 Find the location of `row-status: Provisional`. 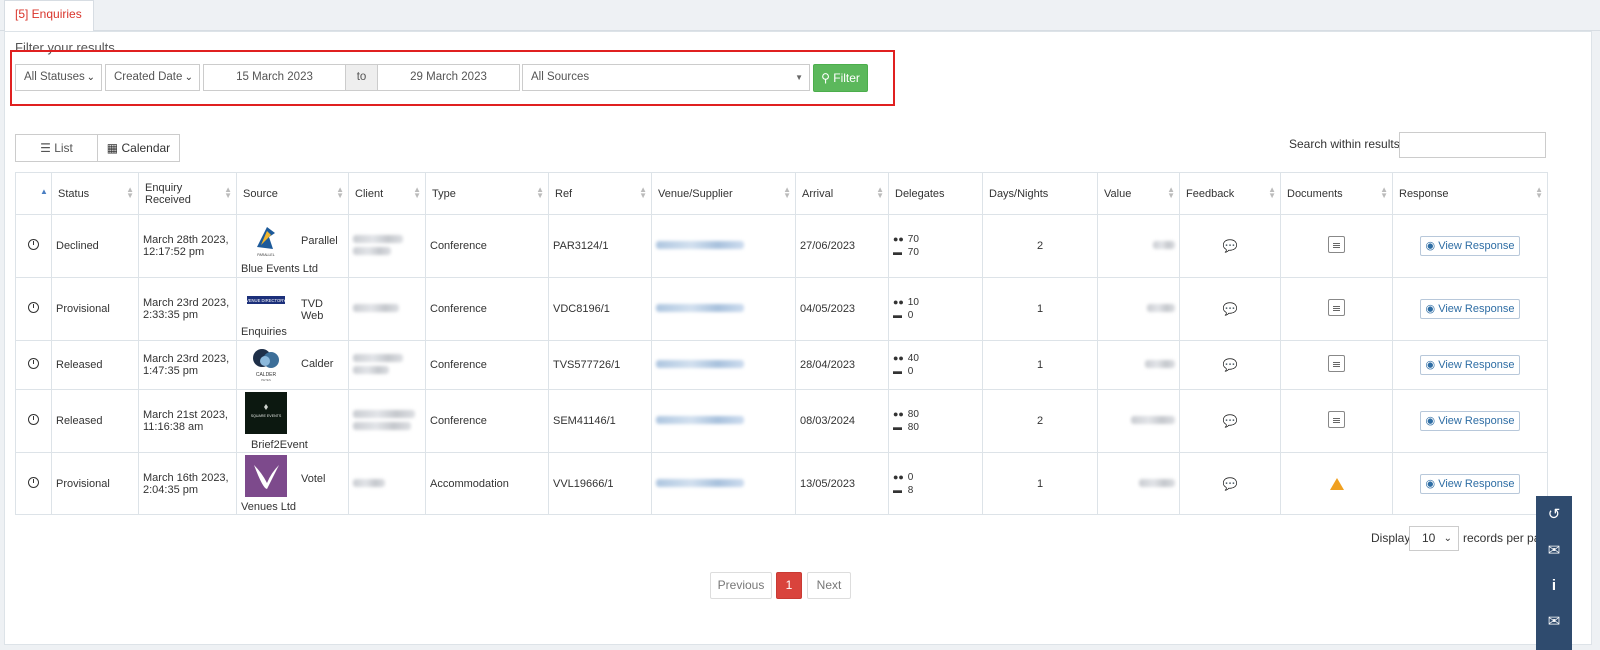

row-status: Provisional is located at coordinates (95, 309).